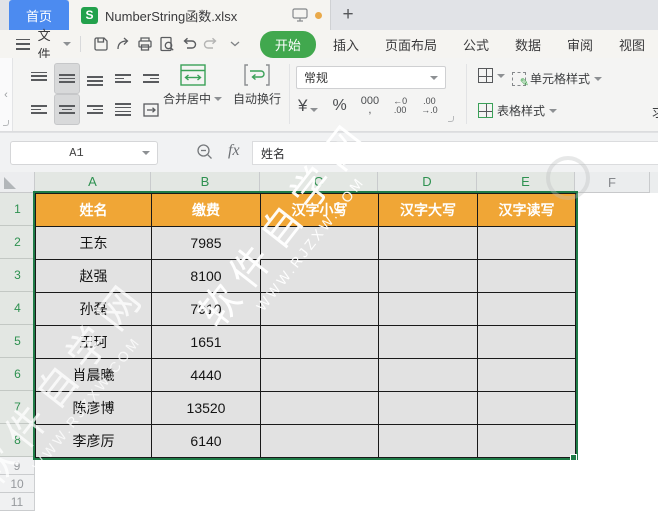 The image size is (658, 514). What do you see at coordinates (189, 44) in the screenshot?
I see `undo-button` at bounding box center [189, 44].